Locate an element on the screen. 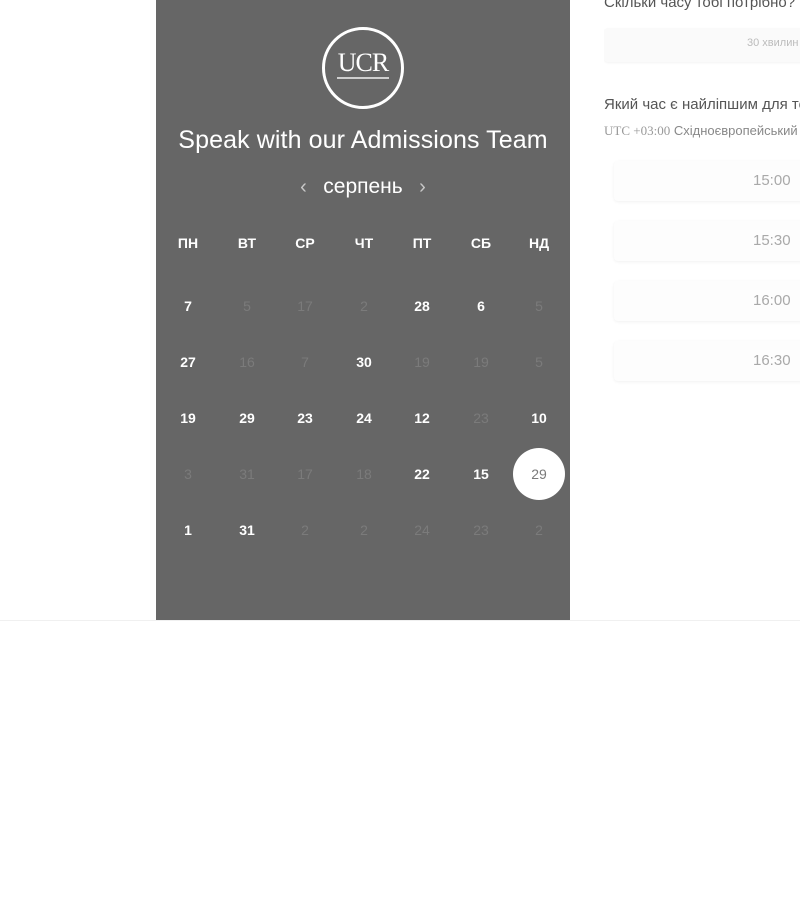 This screenshot has width=800, height=900. ucr-logo: UCR is located at coordinates (363, 68).